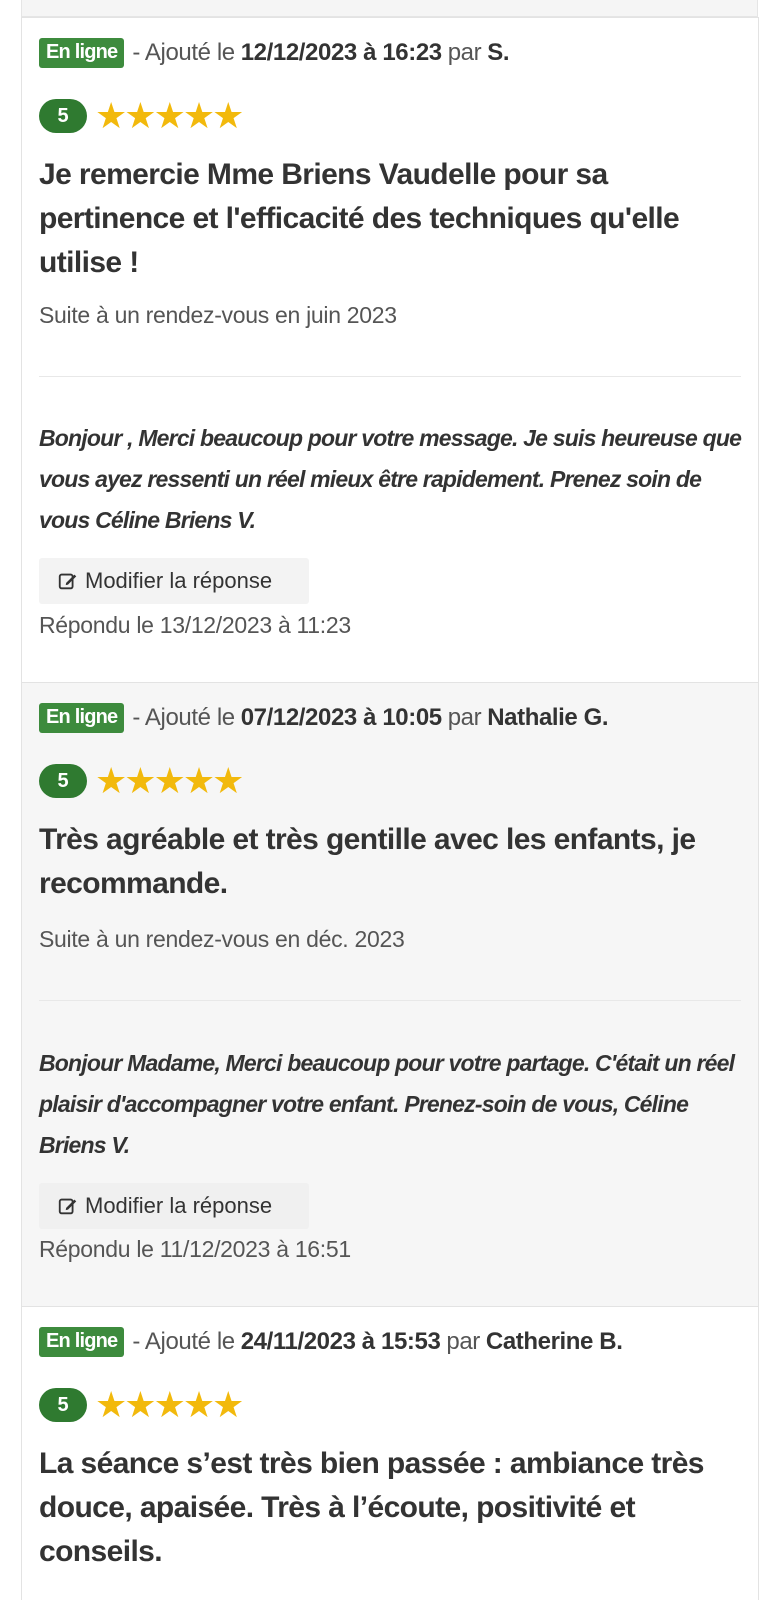  I want to click on review-author: S., so click(498, 52).